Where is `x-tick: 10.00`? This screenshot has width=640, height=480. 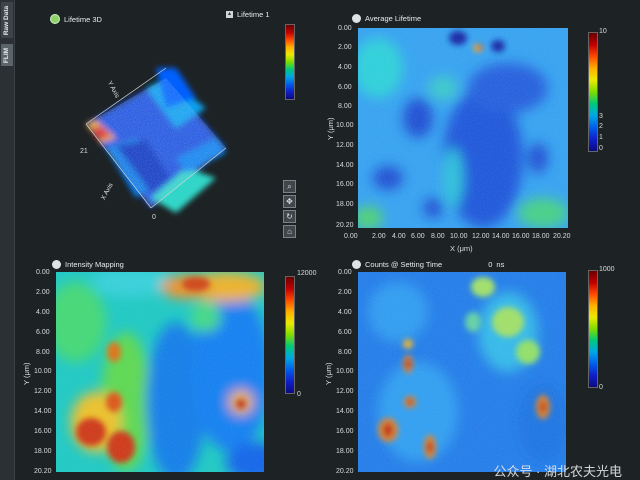 x-tick: 10.00 is located at coordinates (459, 236).